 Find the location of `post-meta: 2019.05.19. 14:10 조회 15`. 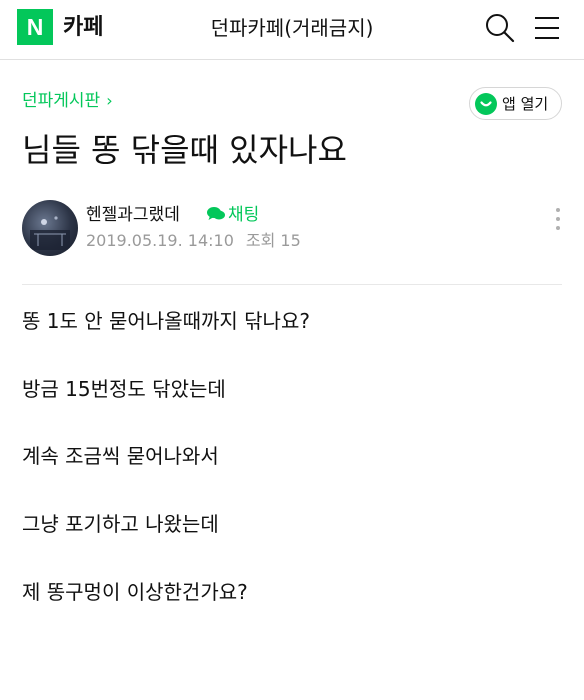

post-meta: 2019.05.19. 14:10 조회 15 is located at coordinates (193, 241).